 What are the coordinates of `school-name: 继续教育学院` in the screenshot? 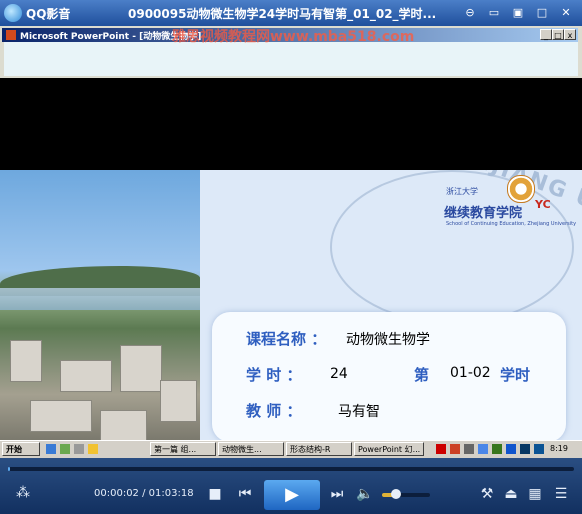 It's located at (483, 213).